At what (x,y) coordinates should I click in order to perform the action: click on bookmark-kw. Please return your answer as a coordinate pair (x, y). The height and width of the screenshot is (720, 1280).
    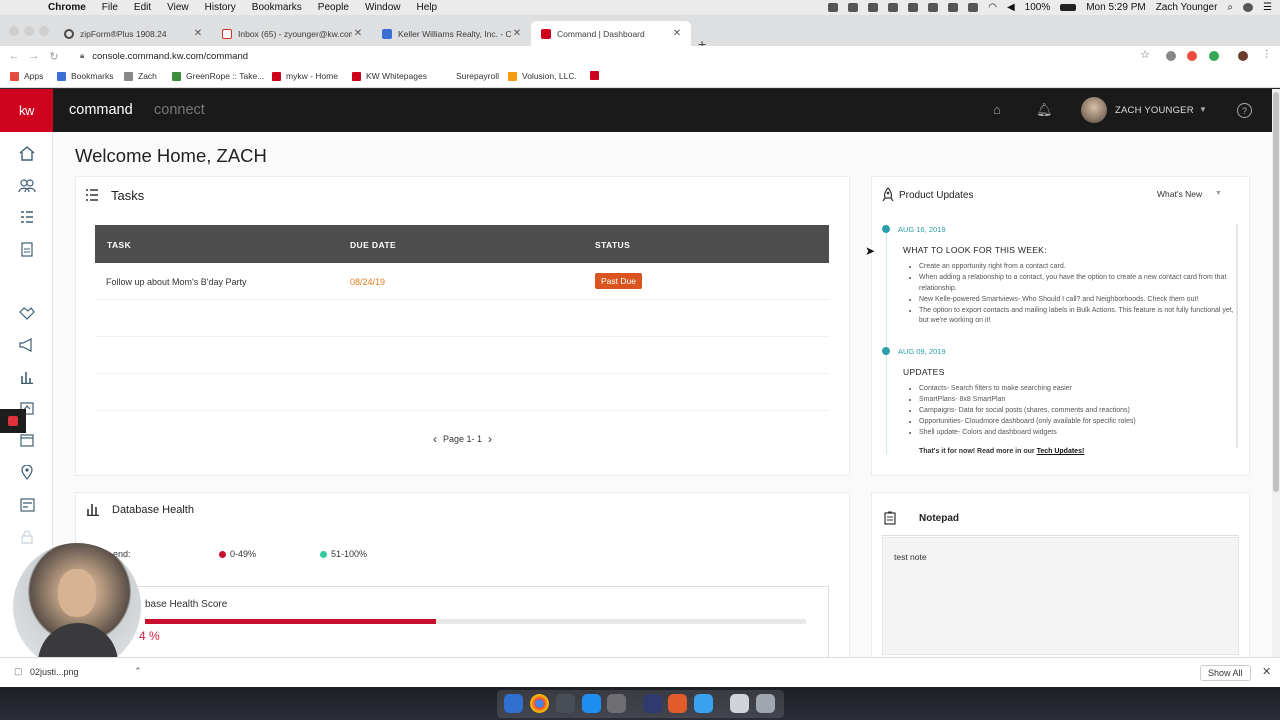
    Looking at the image, I should click on (597, 75).